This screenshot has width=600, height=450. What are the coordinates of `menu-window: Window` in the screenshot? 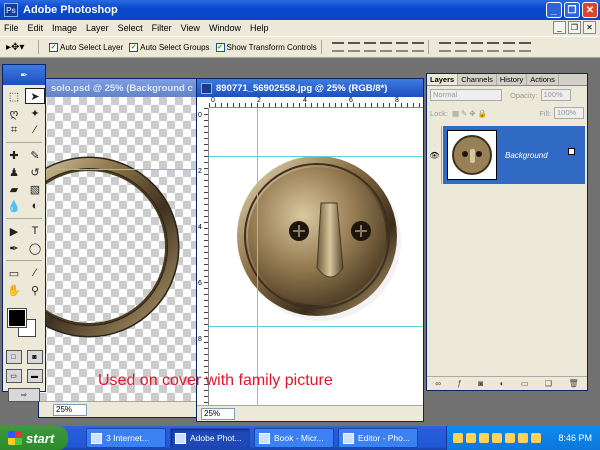 It's located at (225, 28).